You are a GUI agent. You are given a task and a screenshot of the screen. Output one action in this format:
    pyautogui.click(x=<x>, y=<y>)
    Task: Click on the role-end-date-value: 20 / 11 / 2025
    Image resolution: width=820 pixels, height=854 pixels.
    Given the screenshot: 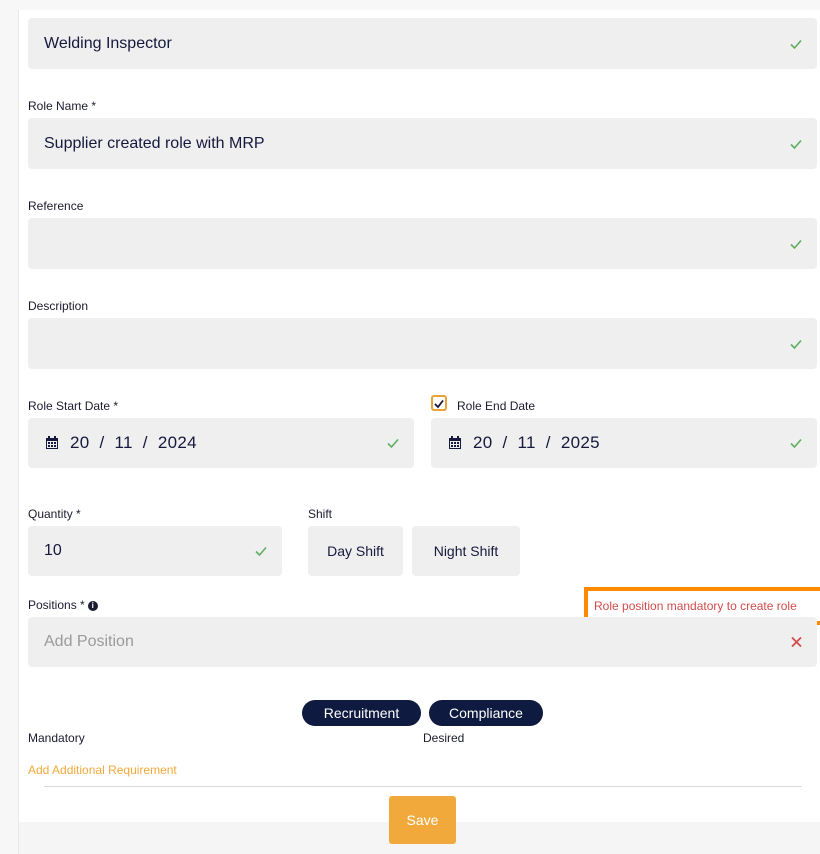 What is the action you would take?
    pyautogui.click(x=515, y=443)
    